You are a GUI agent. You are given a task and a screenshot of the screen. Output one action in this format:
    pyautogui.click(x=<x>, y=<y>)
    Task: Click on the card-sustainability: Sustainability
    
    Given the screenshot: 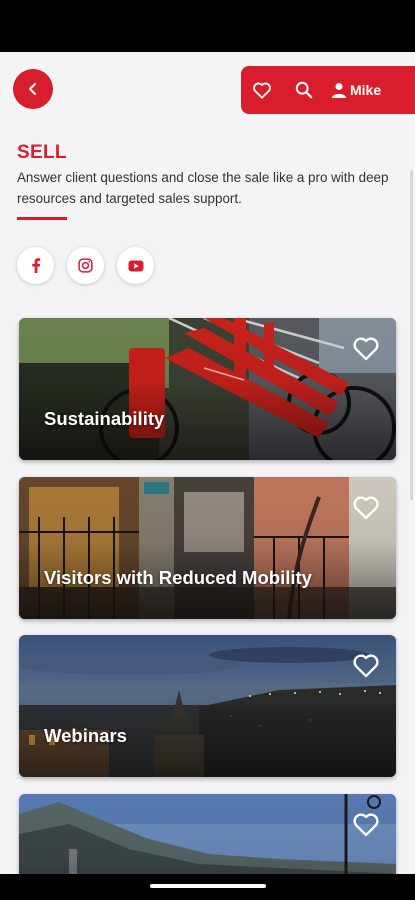 What is the action you would take?
    pyautogui.click(x=207, y=389)
    